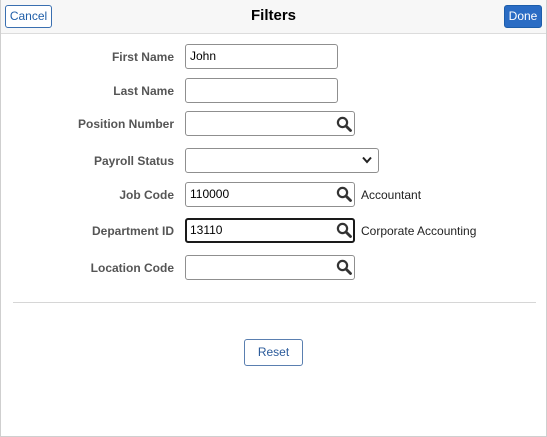 The height and width of the screenshot is (437, 547). Describe the element at coordinates (270, 123) in the screenshot. I see `position-number-input` at that location.